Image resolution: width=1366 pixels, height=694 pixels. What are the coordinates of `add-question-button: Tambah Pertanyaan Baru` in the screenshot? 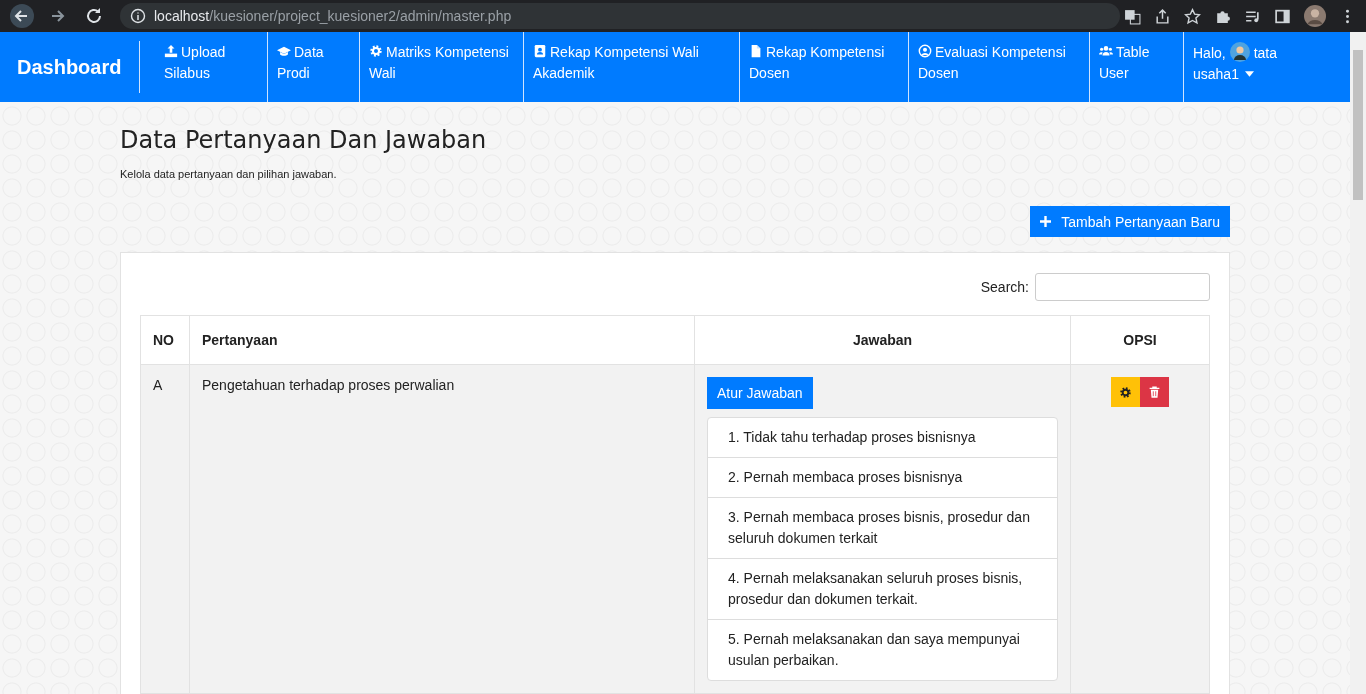 It's located at (1130, 221).